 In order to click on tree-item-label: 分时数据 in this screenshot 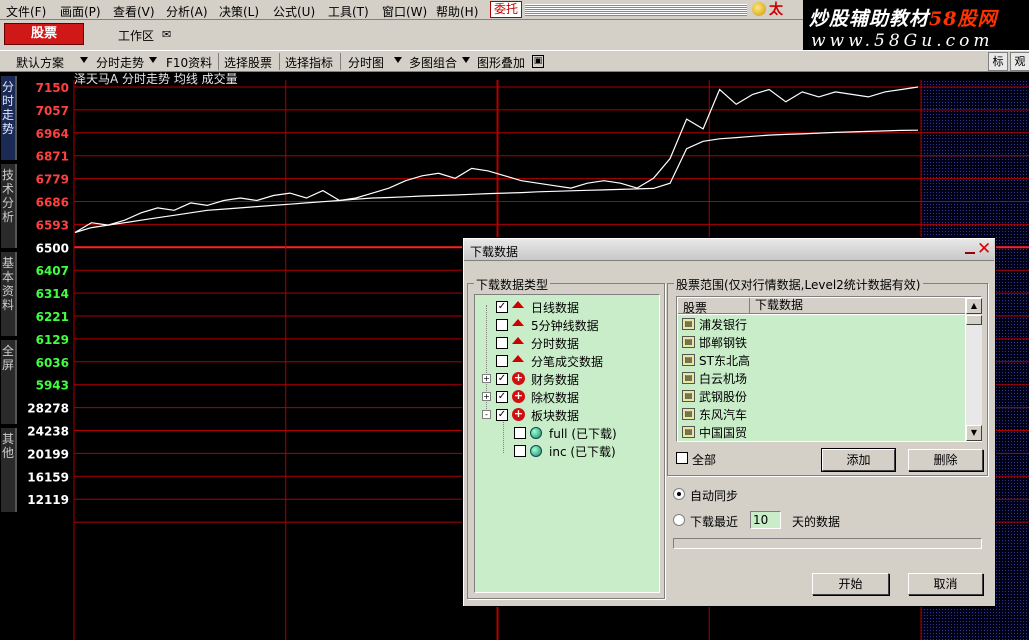, I will do `click(555, 344)`.